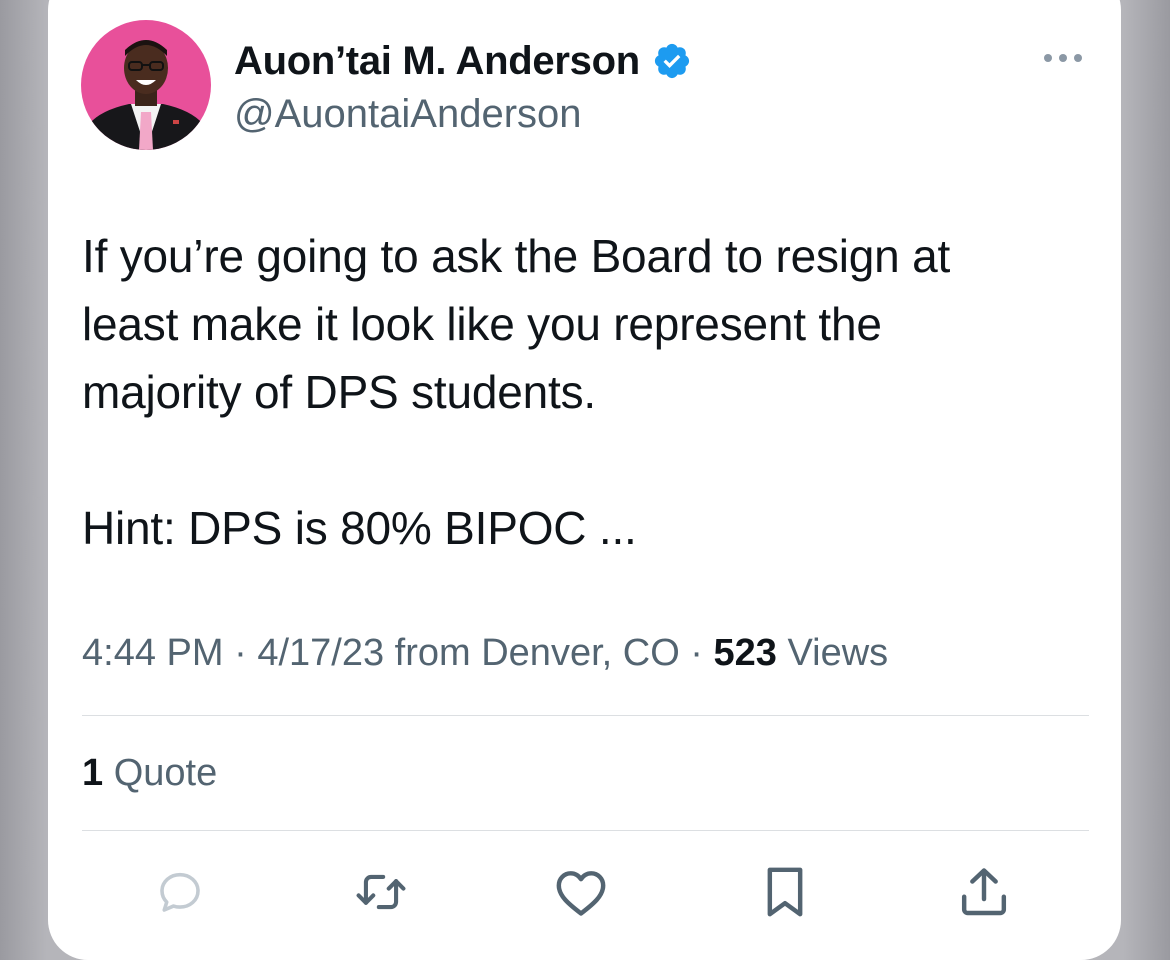 Image resolution: width=1170 pixels, height=960 pixels. What do you see at coordinates (838, 653) in the screenshot?
I see `views-label: Views` at bounding box center [838, 653].